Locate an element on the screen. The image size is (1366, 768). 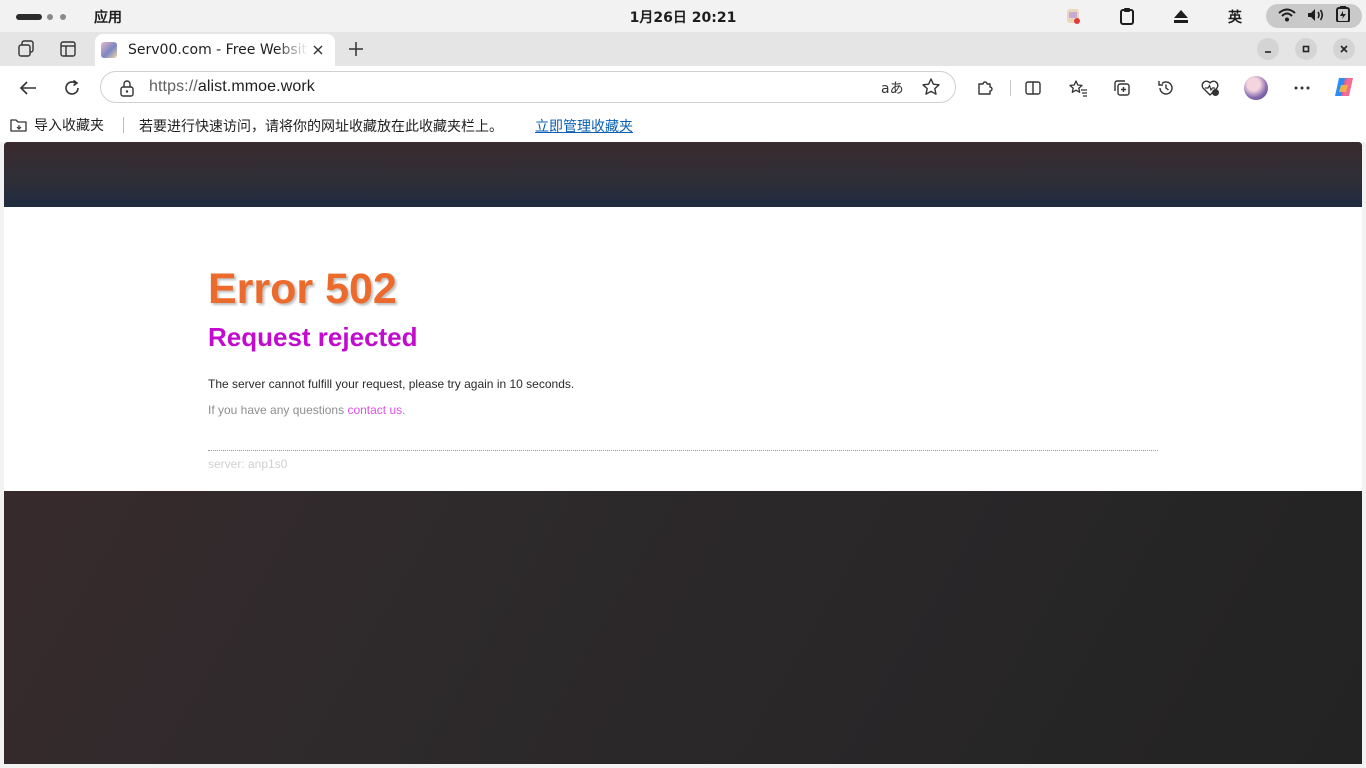
new-tab-icon is located at coordinates (356, 49).